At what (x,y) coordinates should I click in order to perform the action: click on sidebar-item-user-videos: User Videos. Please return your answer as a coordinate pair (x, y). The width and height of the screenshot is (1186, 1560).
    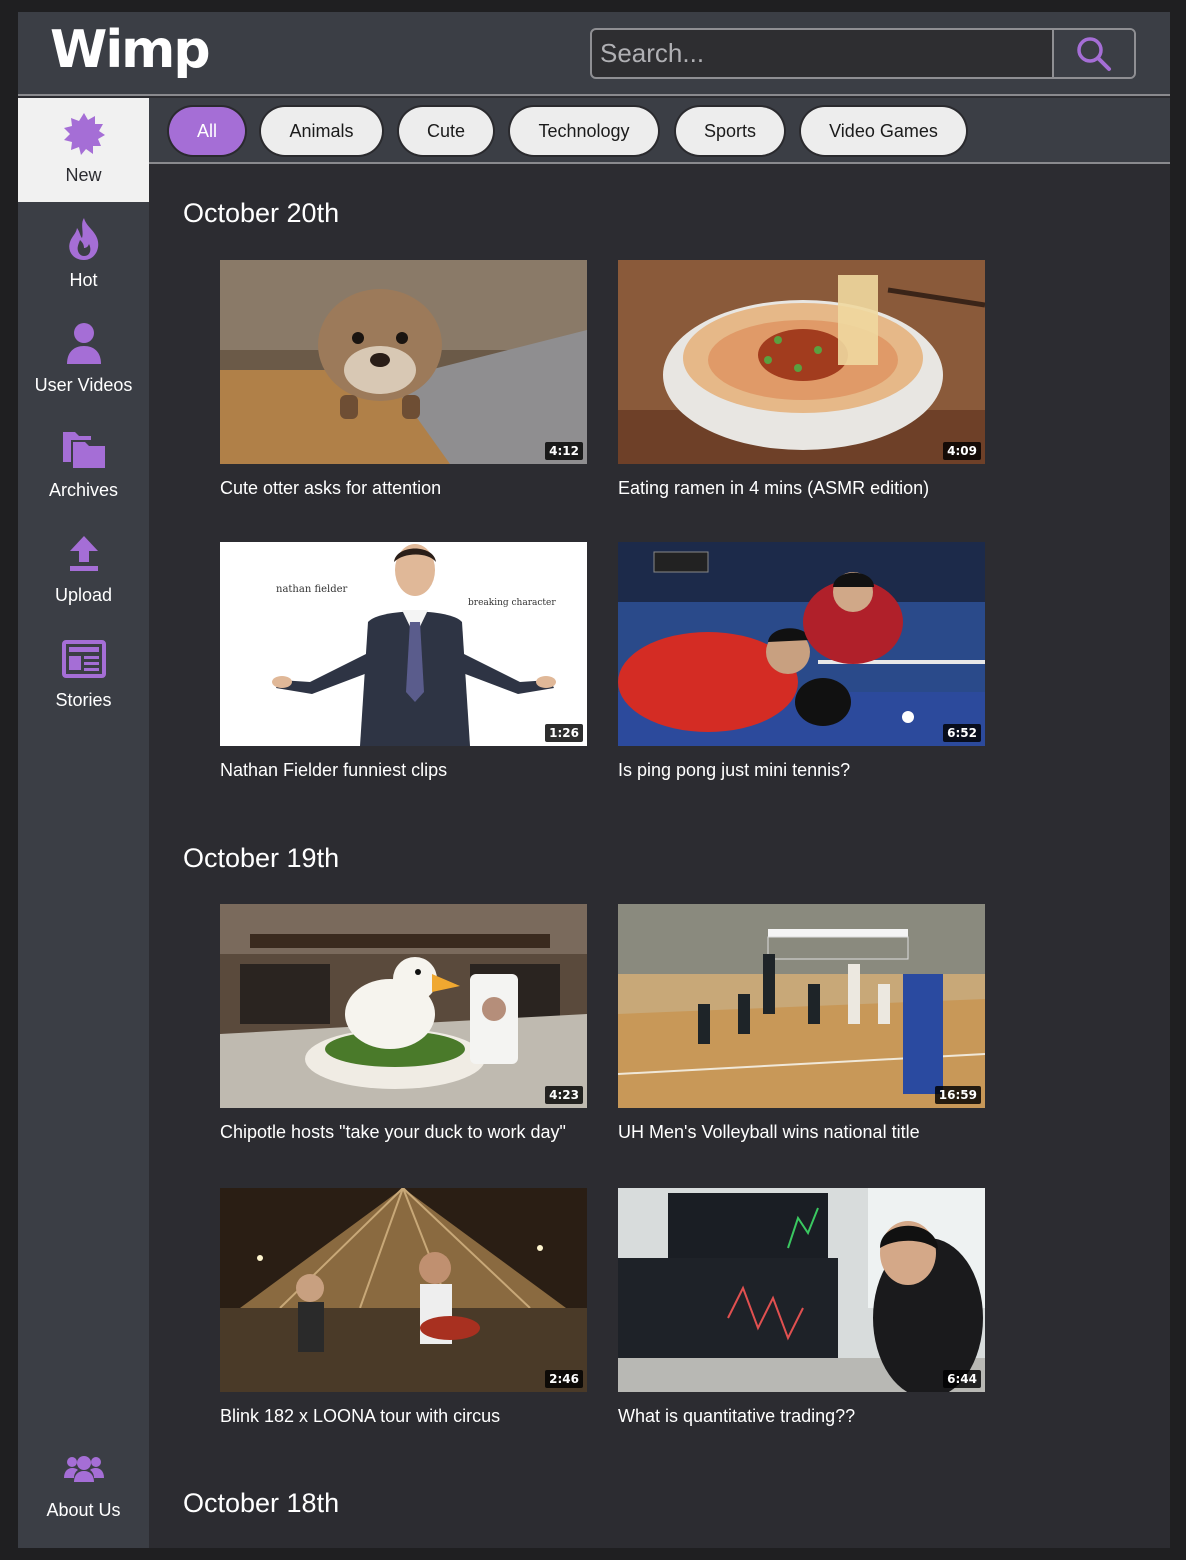
    Looking at the image, I should click on (83, 360).